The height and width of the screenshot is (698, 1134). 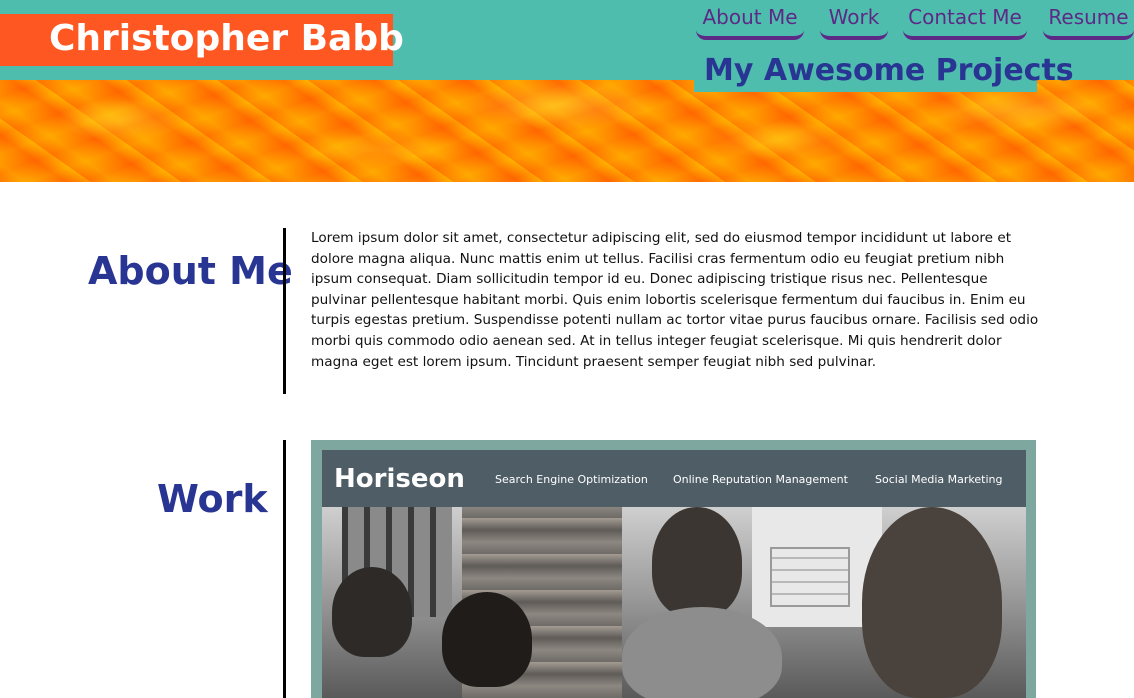 What do you see at coordinates (889, 70) in the screenshot?
I see `hero-title: My Awesome Projects` at bounding box center [889, 70].